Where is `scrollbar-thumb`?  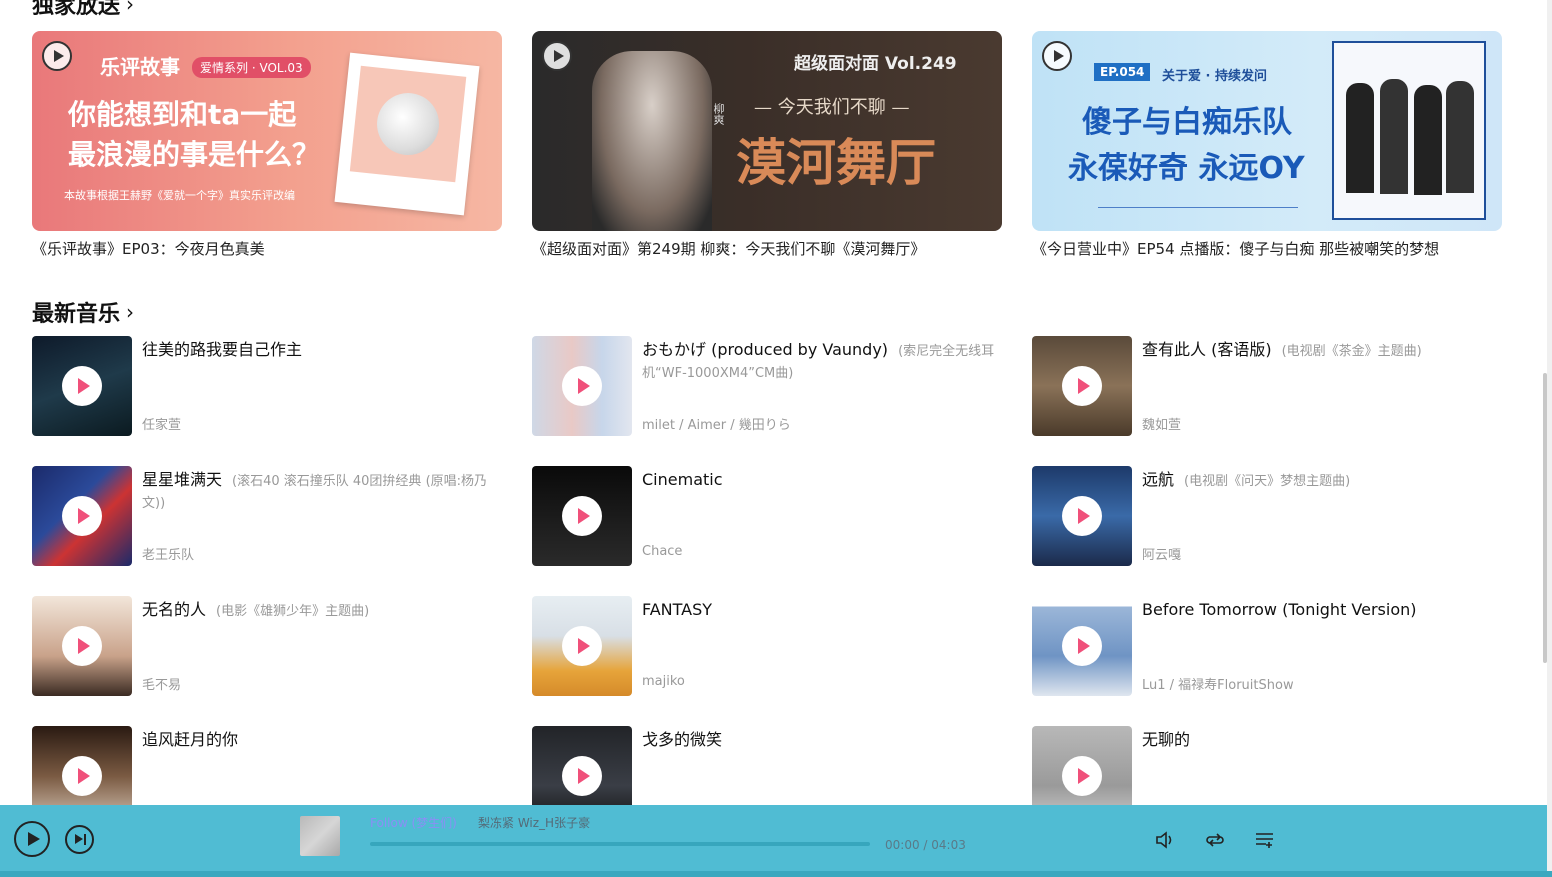
scrollbar-thumb is located at coordinates (1545, 518).